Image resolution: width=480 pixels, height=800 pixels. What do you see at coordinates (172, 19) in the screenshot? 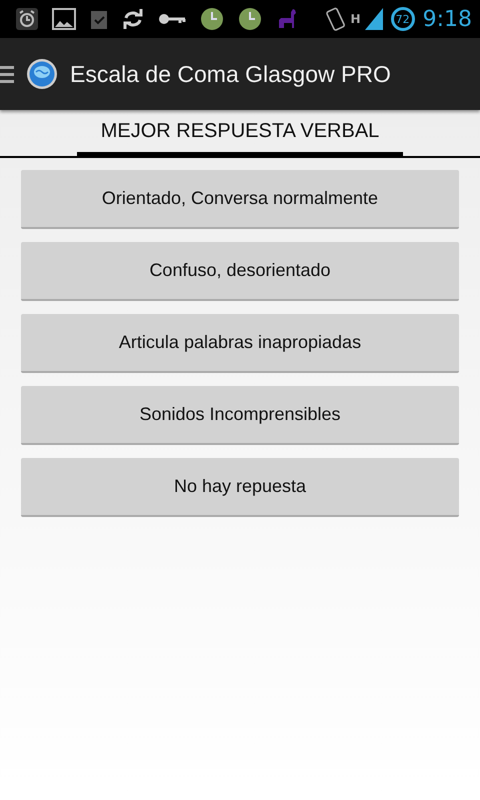
I see `key-icon` at bounding box center [172, 19].